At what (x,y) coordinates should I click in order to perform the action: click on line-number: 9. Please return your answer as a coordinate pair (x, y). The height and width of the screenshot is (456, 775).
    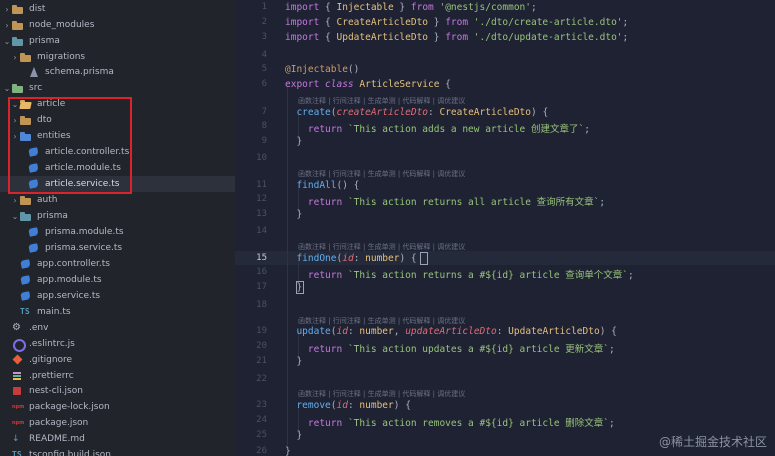
    Looking at the image, I should click on (264, 141).